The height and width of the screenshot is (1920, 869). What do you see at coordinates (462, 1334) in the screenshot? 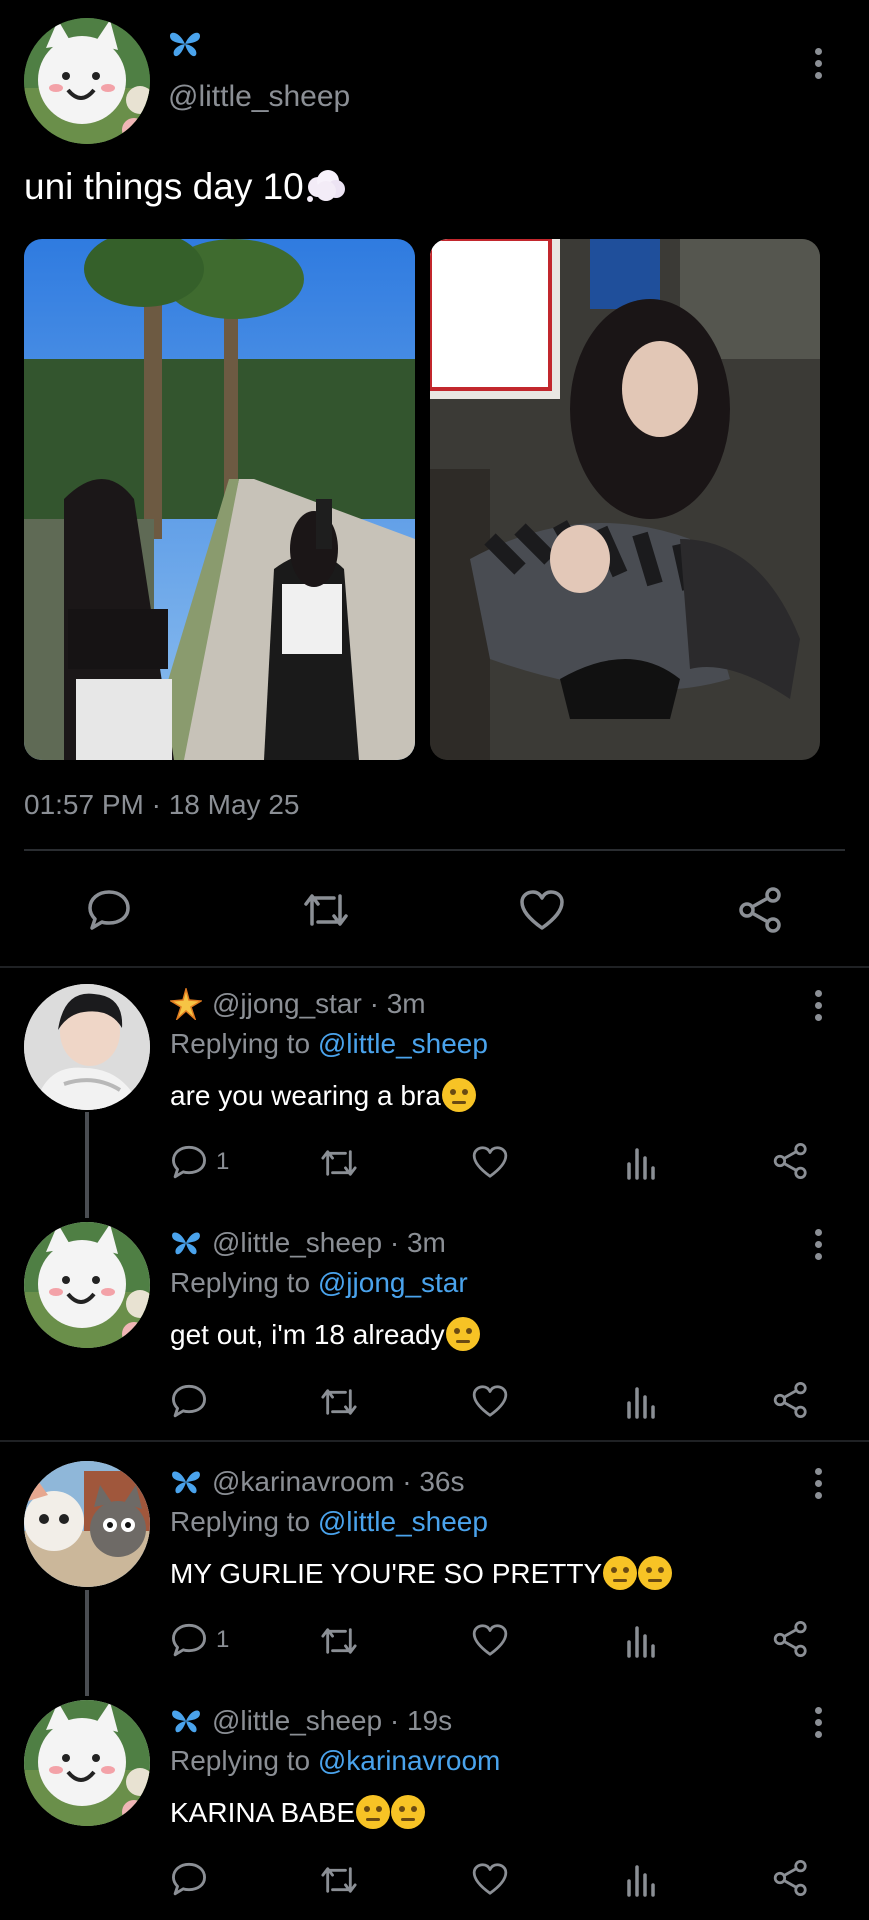
I see `unamused-emoji-icon` at bounding box center [462, 1334].